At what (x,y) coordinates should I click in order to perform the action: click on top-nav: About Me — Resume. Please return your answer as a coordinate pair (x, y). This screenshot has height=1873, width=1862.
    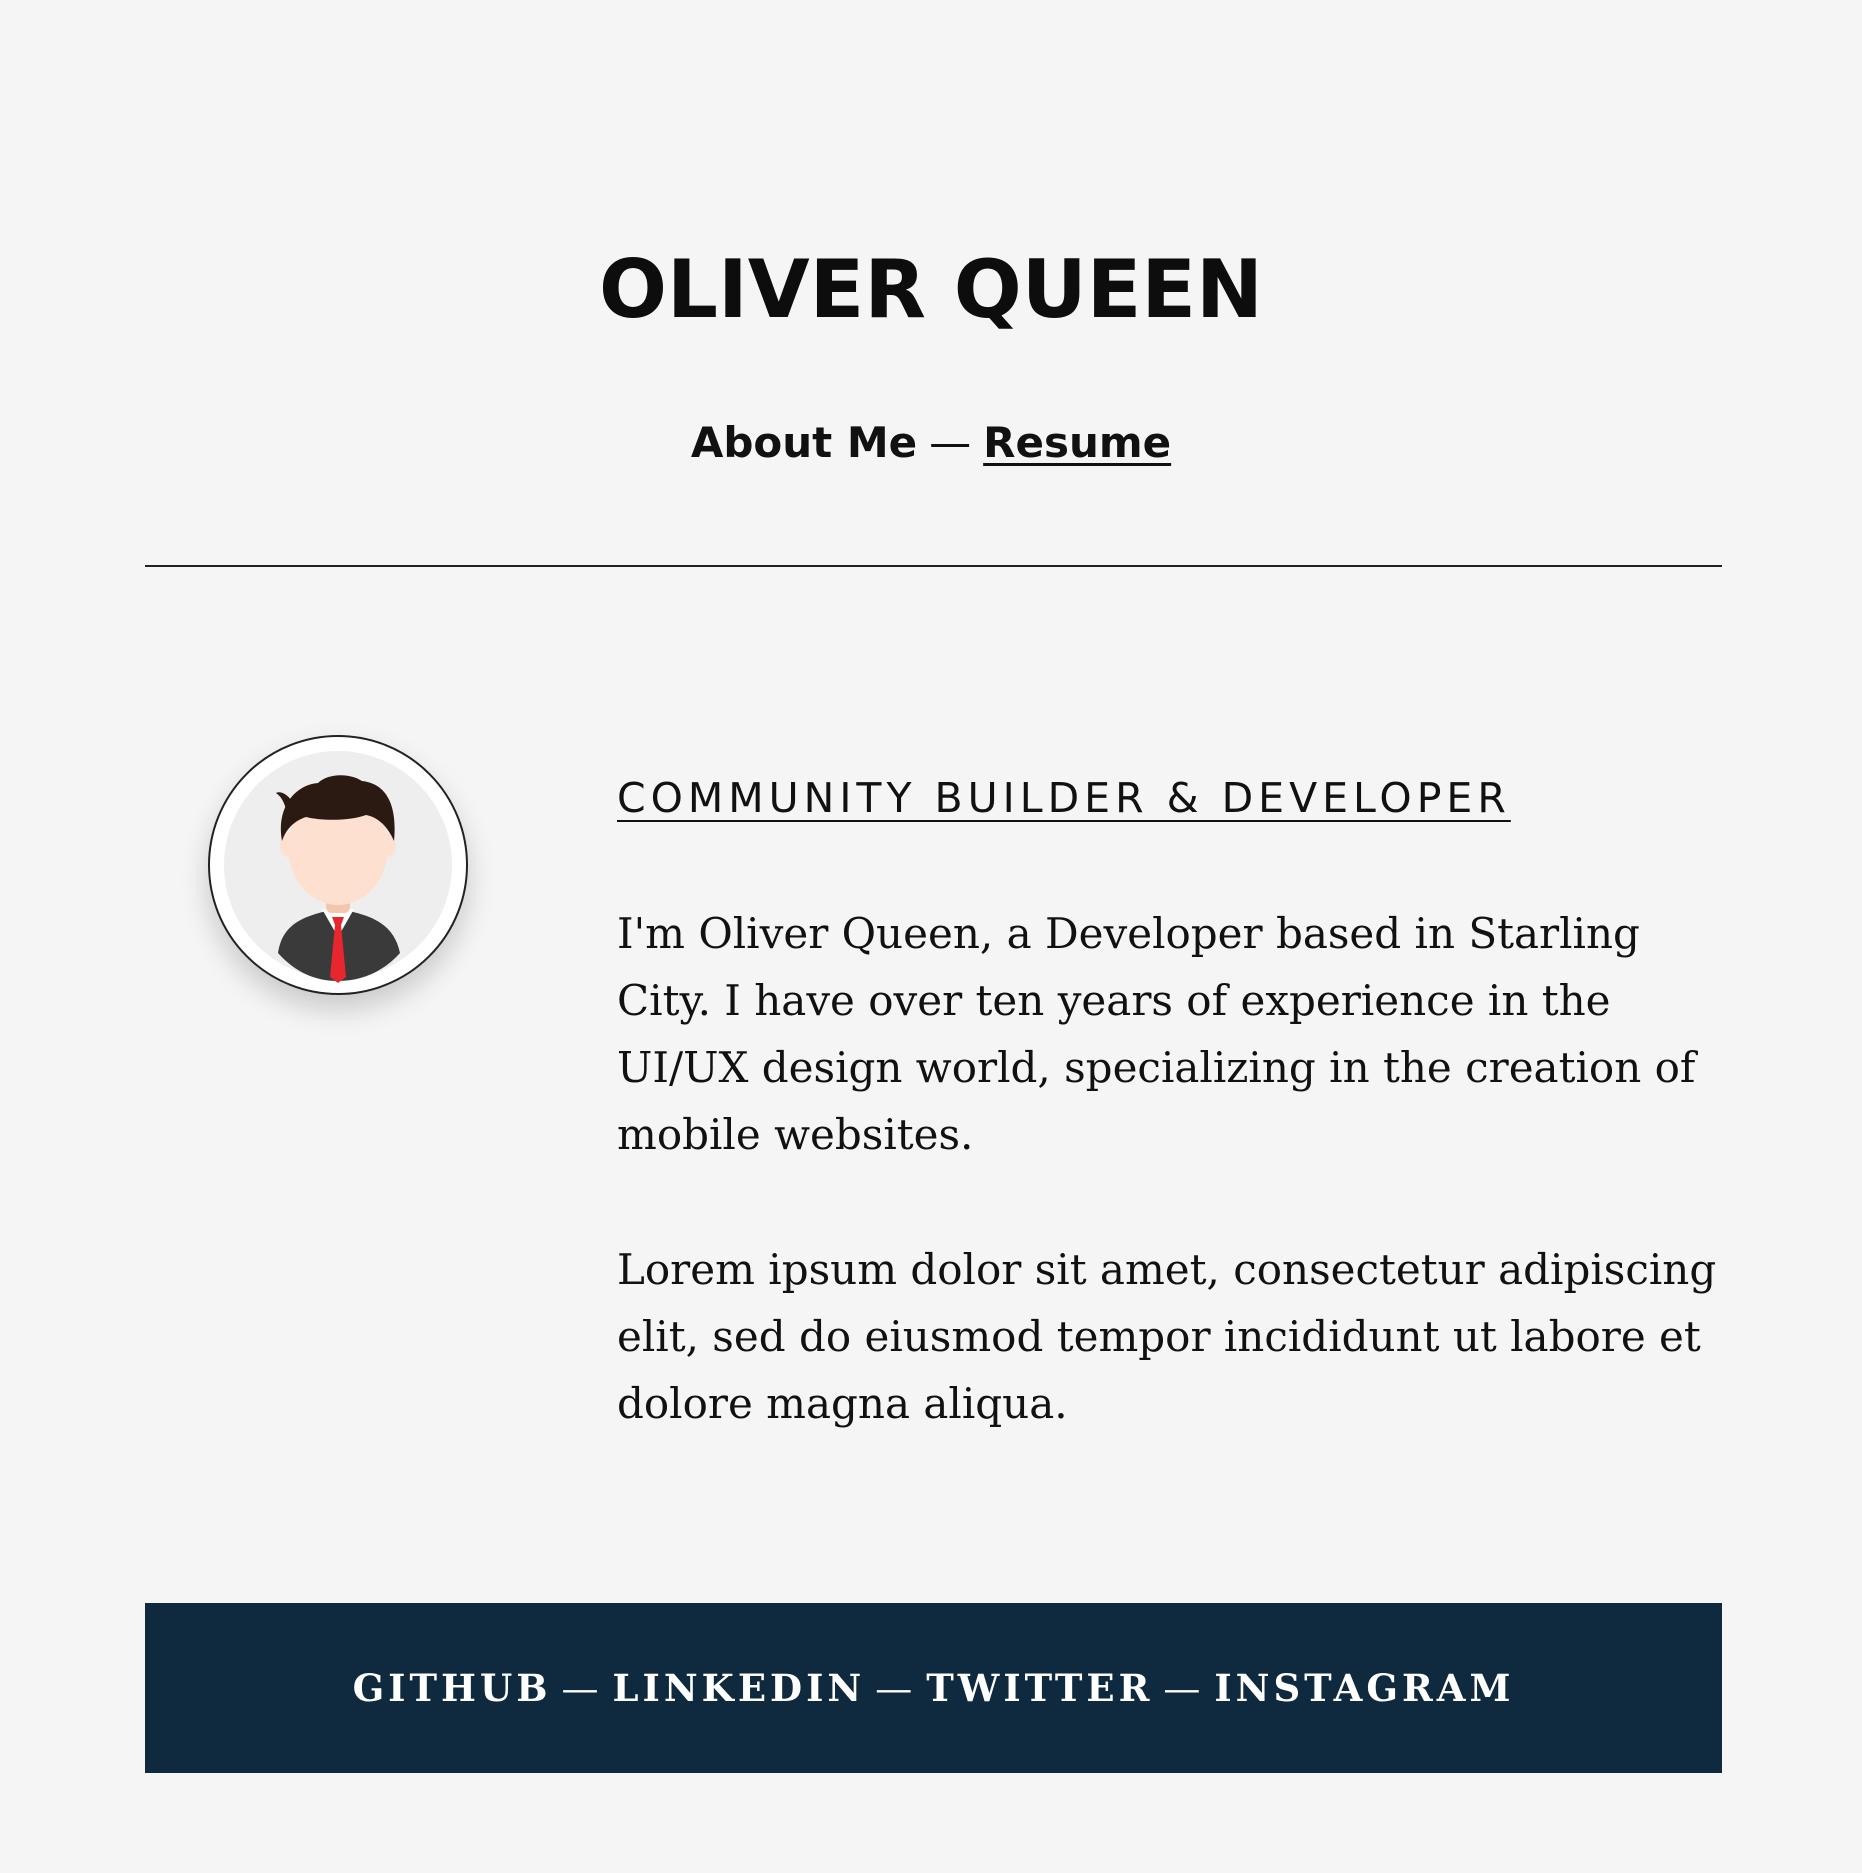
    Looking at the image, I should click on (931, 443).